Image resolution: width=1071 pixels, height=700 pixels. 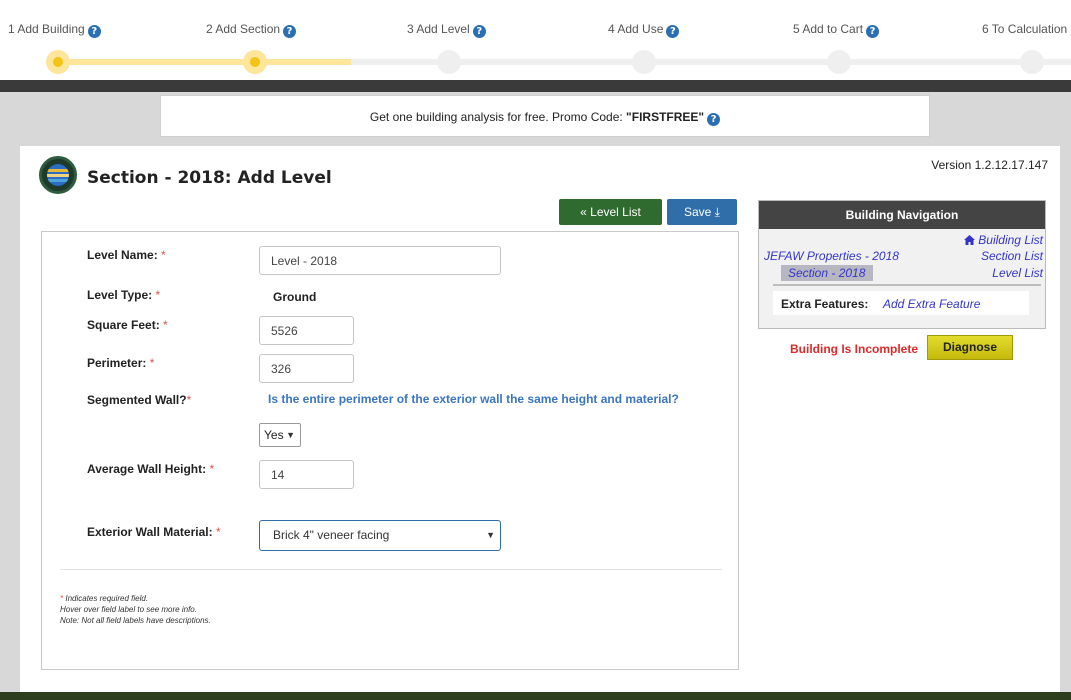 What do you see at coordinates (306, 368) in the screenshot?
I see `perimeter-input` at bounding box center [306, 368].